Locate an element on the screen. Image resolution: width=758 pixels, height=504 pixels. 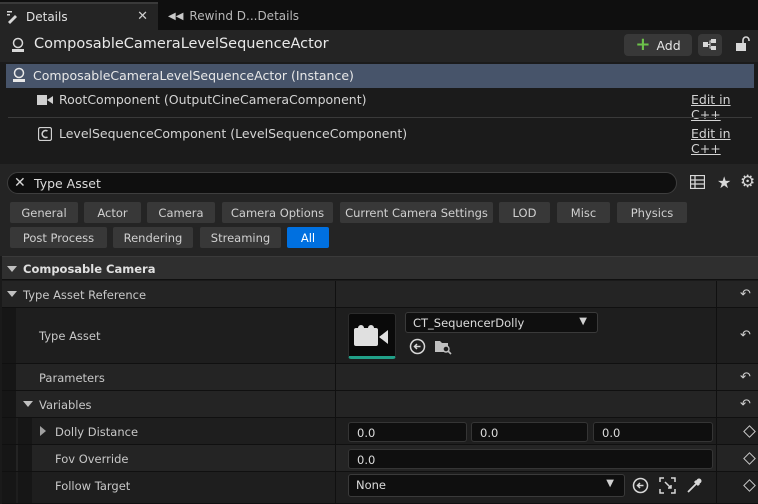
follow-target-value: None is located at coordinates (371, 485).